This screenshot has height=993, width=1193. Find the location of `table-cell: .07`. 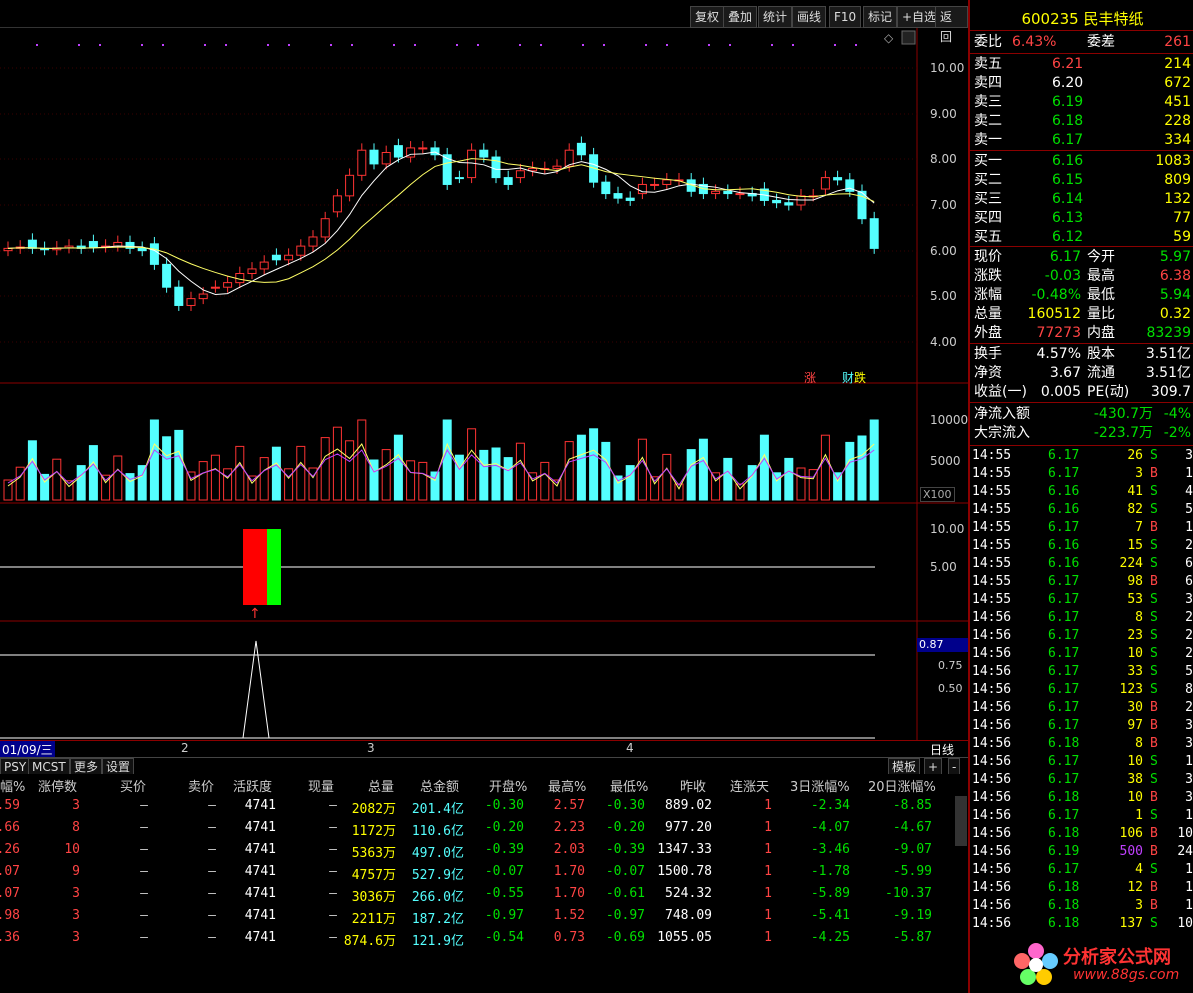

table-cell: .07 is located at coordinates (10, 893).